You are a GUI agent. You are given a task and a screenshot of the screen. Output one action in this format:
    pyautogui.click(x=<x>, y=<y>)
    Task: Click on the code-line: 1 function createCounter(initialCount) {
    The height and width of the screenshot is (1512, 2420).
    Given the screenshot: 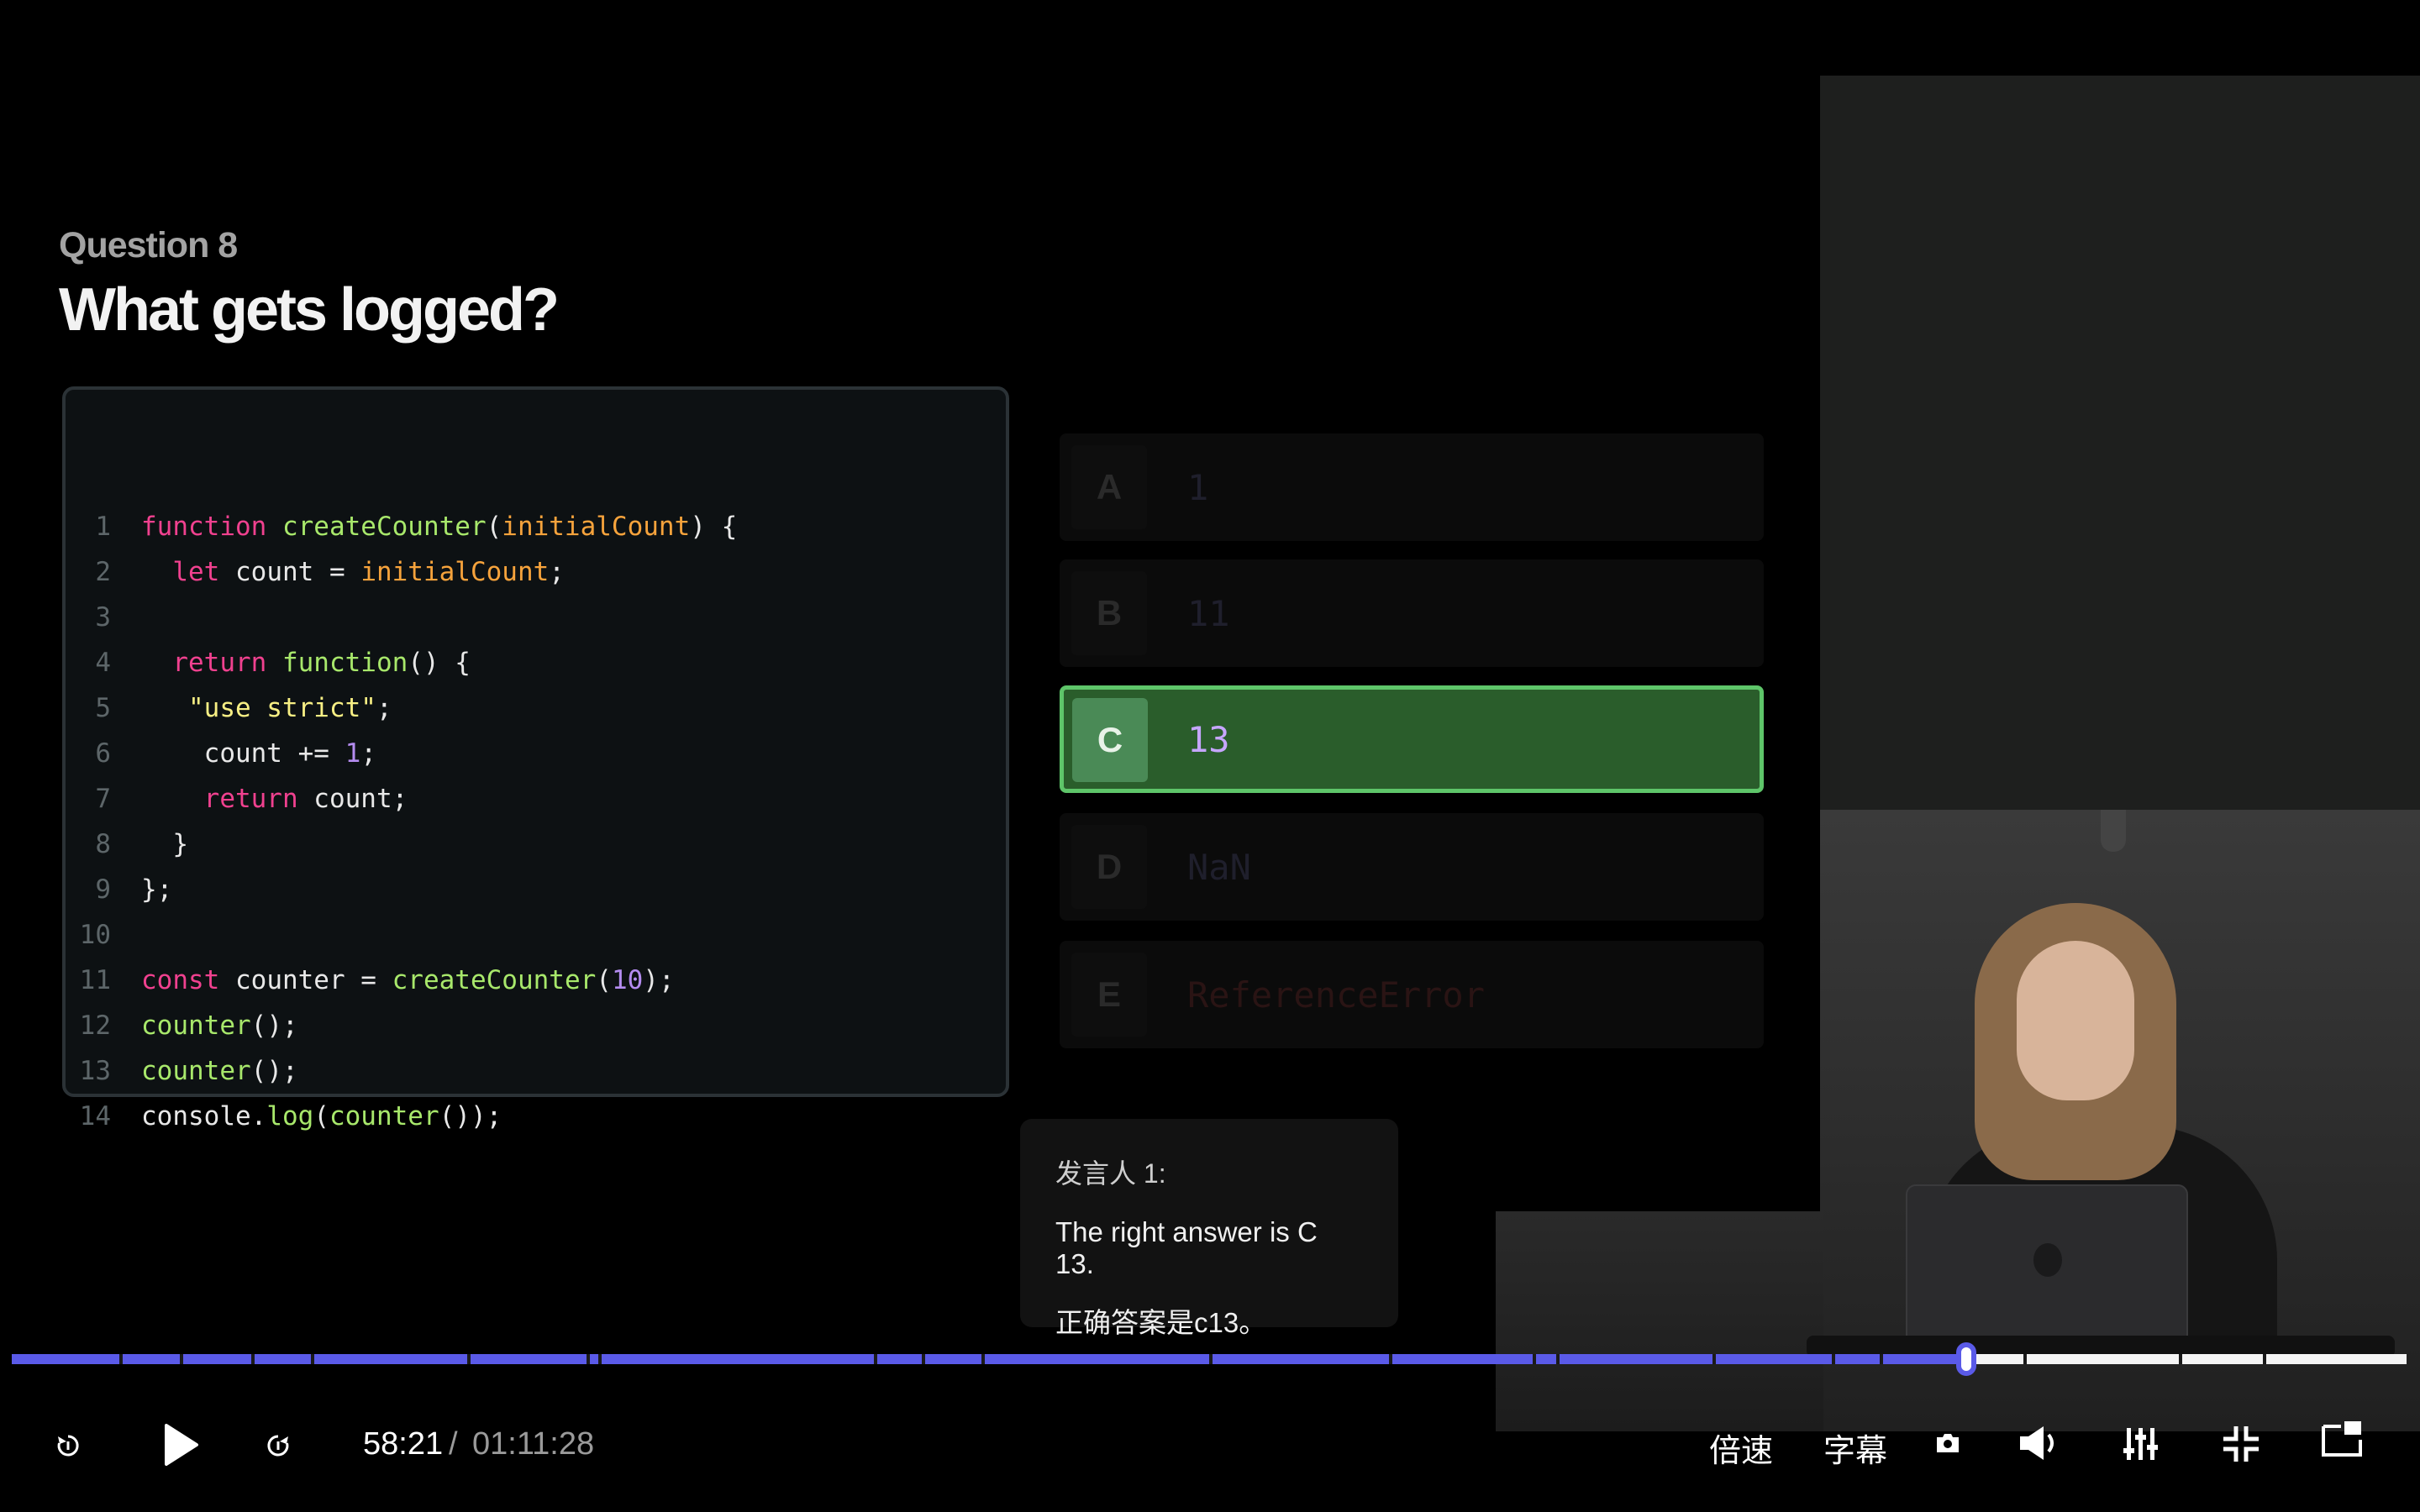 What is the action you would take?
    pyautogui.click(x=401, y=526)
    